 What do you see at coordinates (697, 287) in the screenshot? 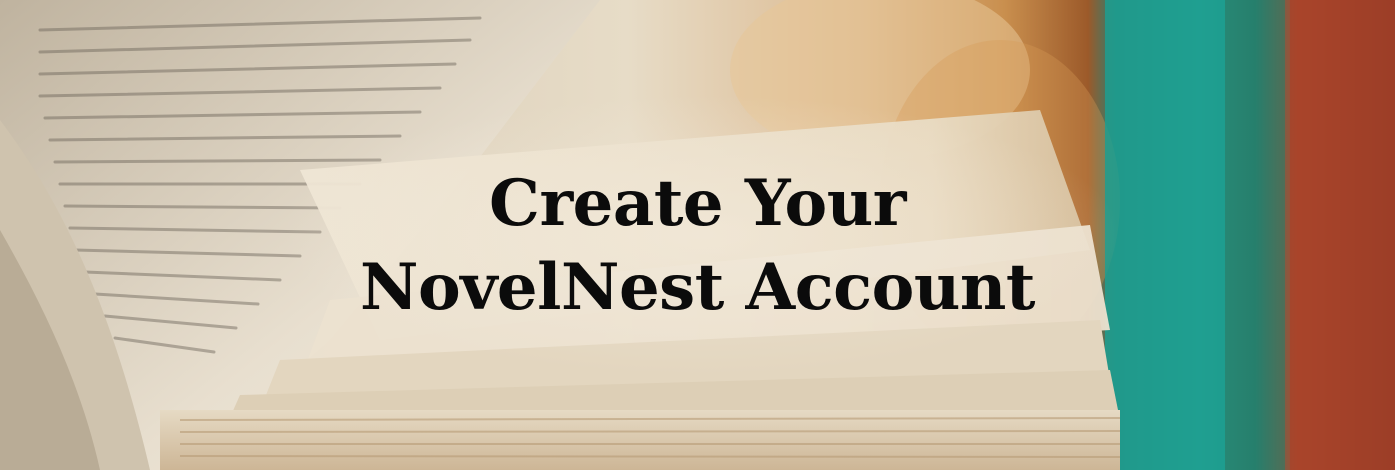
I see `page-title-line-2: NovelNest Account` at bounding box center [697, 287].